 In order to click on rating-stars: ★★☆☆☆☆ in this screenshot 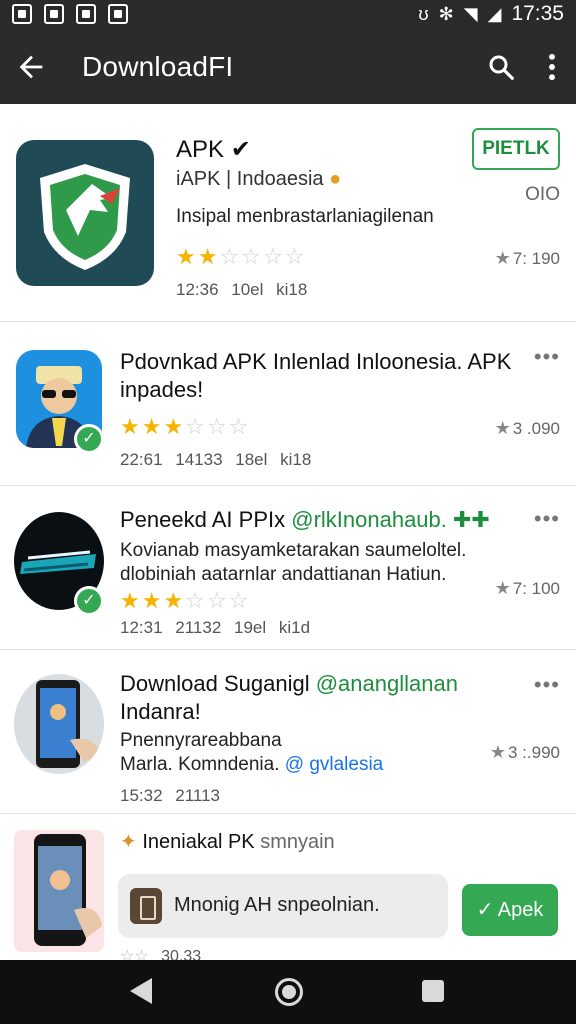, I will do `click(241, 257)`.